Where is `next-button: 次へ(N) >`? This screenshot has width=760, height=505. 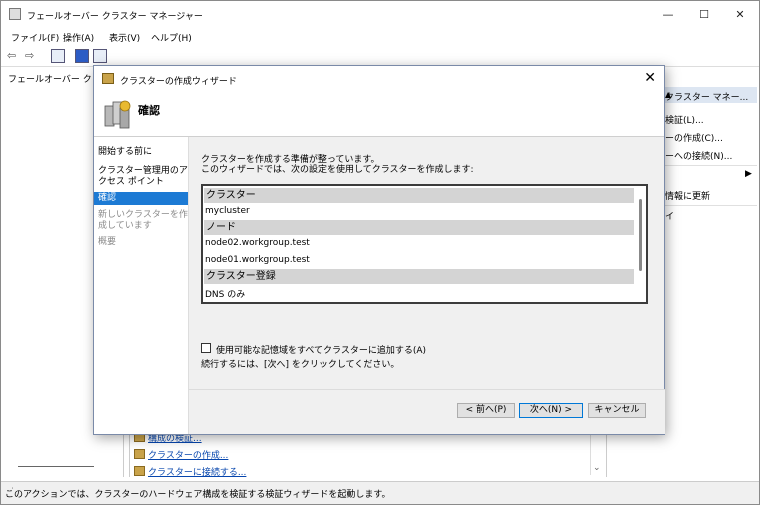
next-button: 次へ(N) > is located at coordinates (551, 410).